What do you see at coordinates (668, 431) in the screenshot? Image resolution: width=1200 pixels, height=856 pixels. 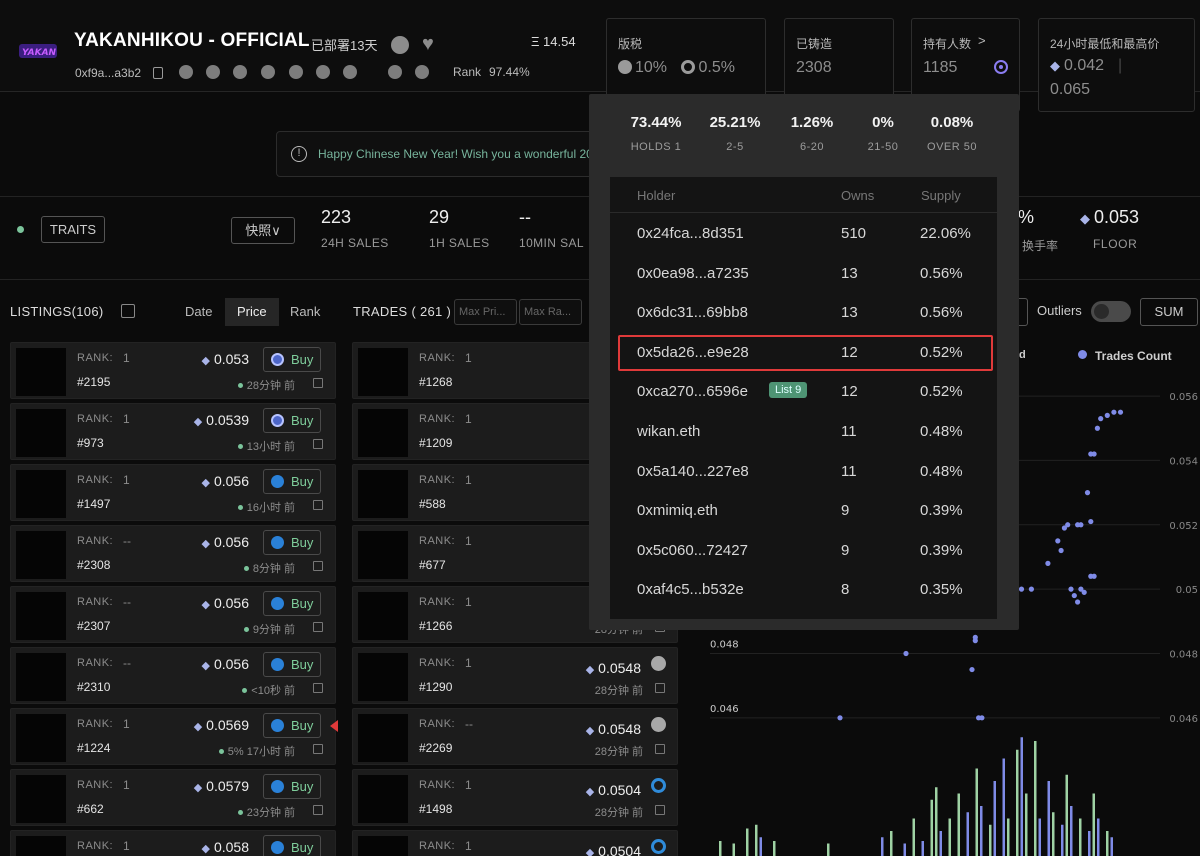 I see `holder-address: wikan.eth` at bounding box center [668, 431].